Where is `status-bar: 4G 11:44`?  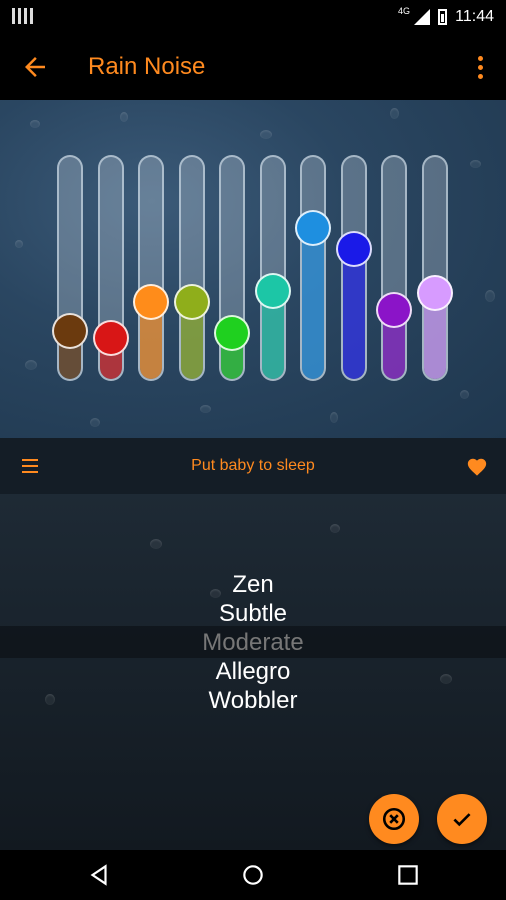 status-bar: 4G 11:44 is located at coordinates (253, 17).